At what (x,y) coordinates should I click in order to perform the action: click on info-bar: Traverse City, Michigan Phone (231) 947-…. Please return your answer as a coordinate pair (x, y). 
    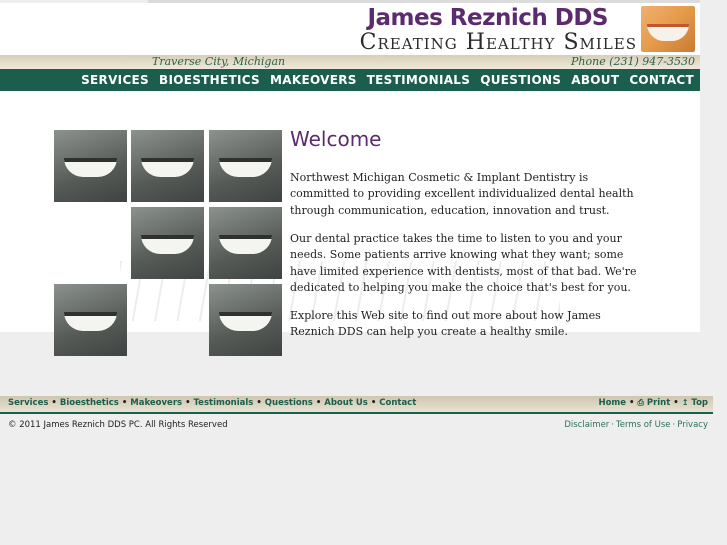
    Looking at the image, I should click on (350, 62).